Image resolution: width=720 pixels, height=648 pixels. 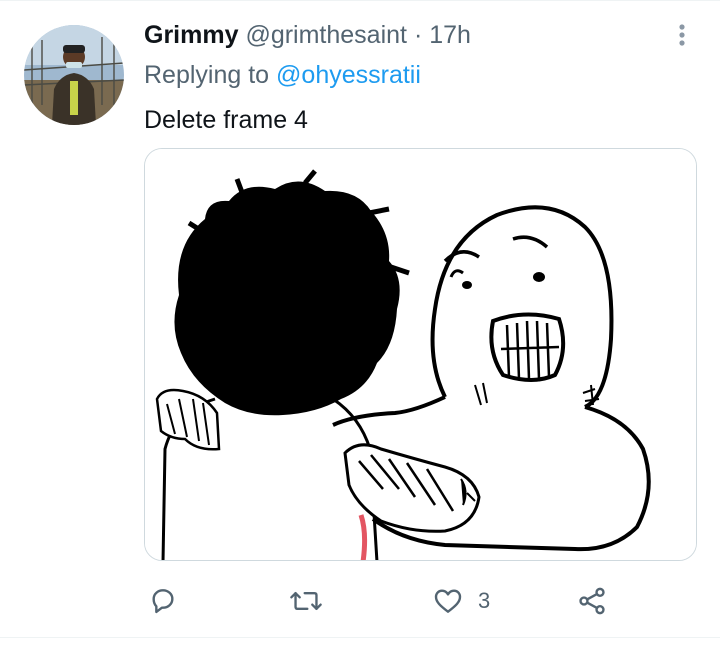 I want to click on tweet-header: Grimmy @grimthesaint · 17h, so click(x=307, y=35).